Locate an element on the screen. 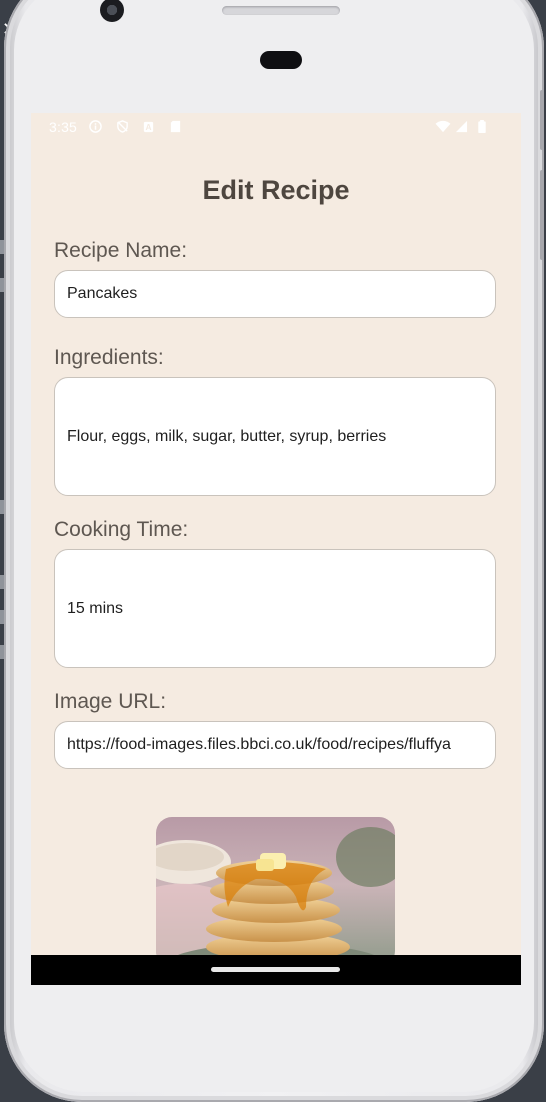 This screenshot has width=546, height=1102. home-gesture-handle is located at coordinates (275, 969).